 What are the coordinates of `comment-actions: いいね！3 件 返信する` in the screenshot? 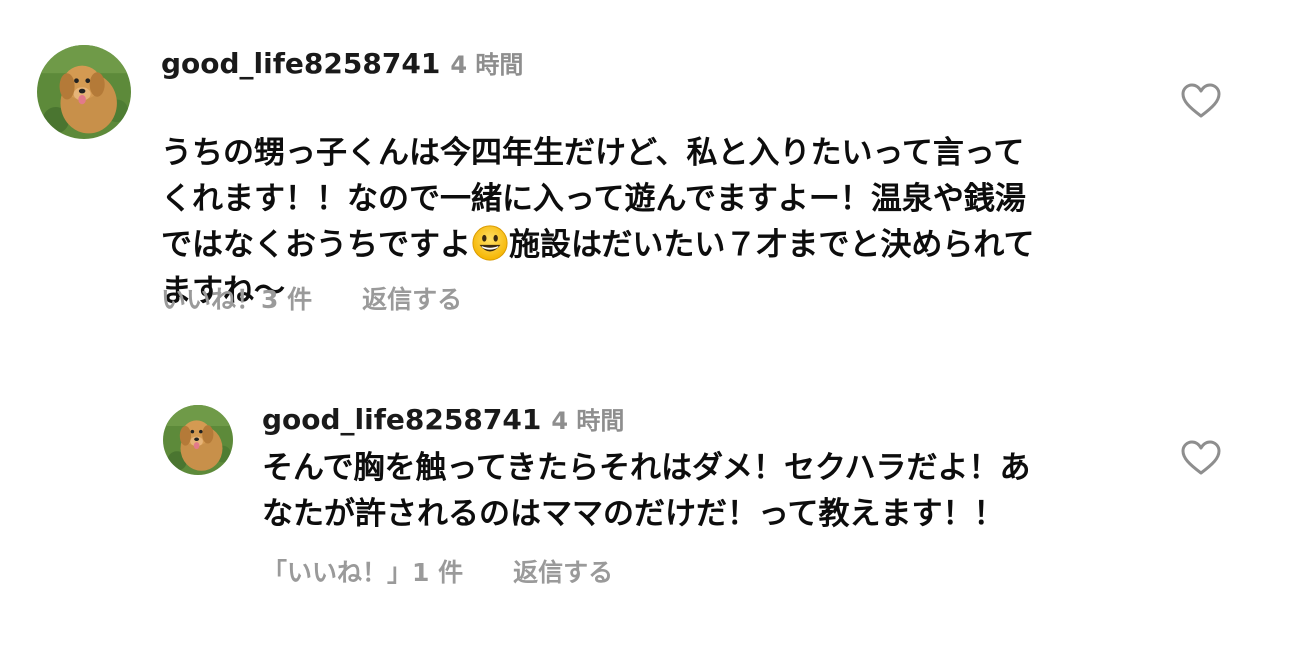 It's located at (311, 300).